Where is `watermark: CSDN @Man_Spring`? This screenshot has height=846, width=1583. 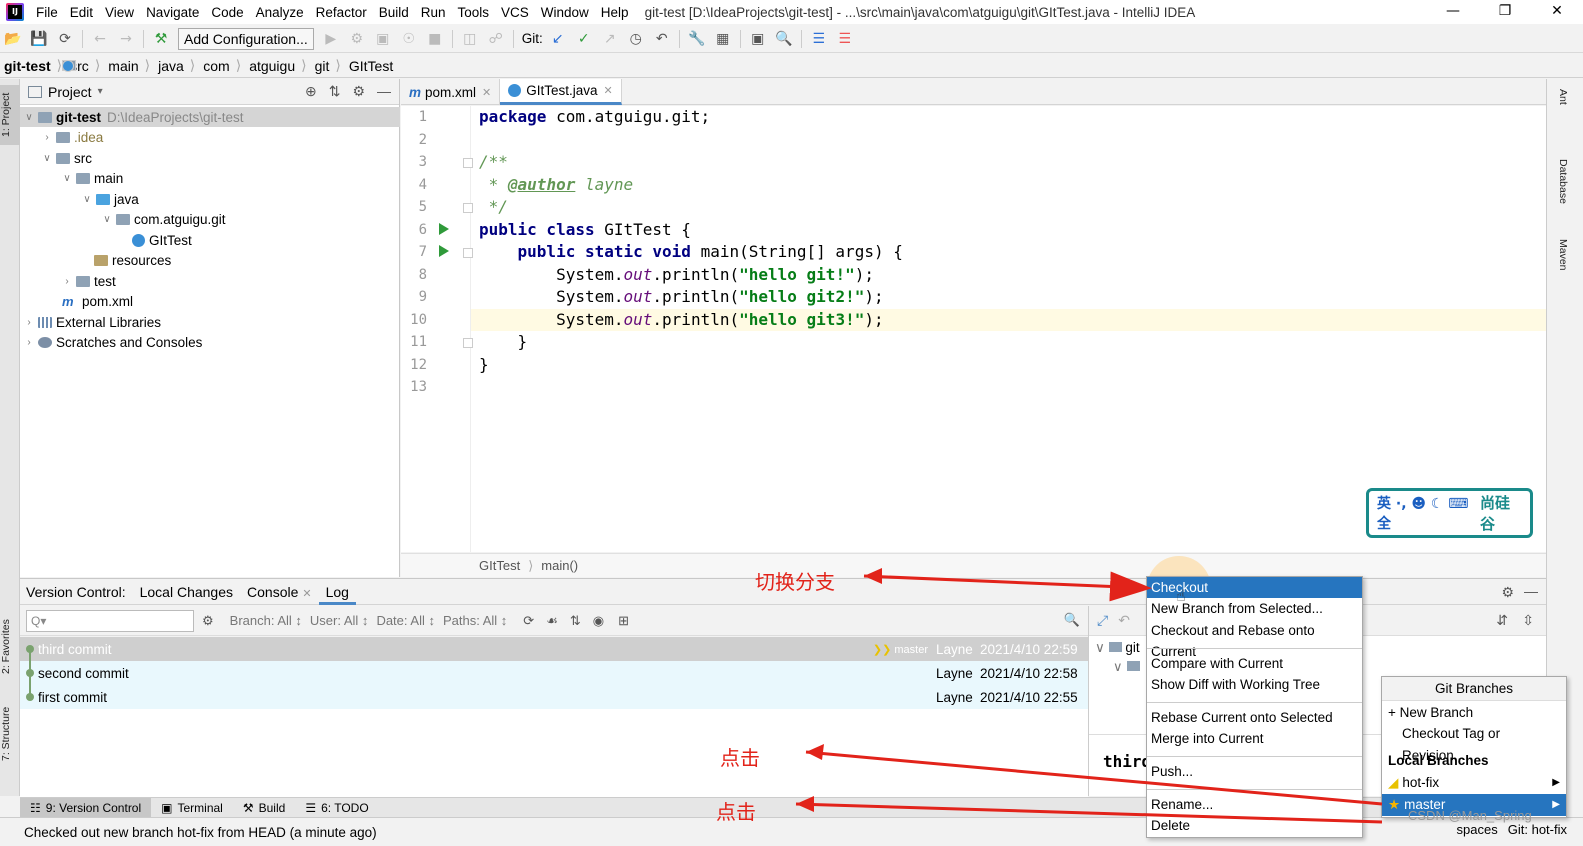 watermark: CSDN @Man_Spring is located at coordinates (1470, 815).